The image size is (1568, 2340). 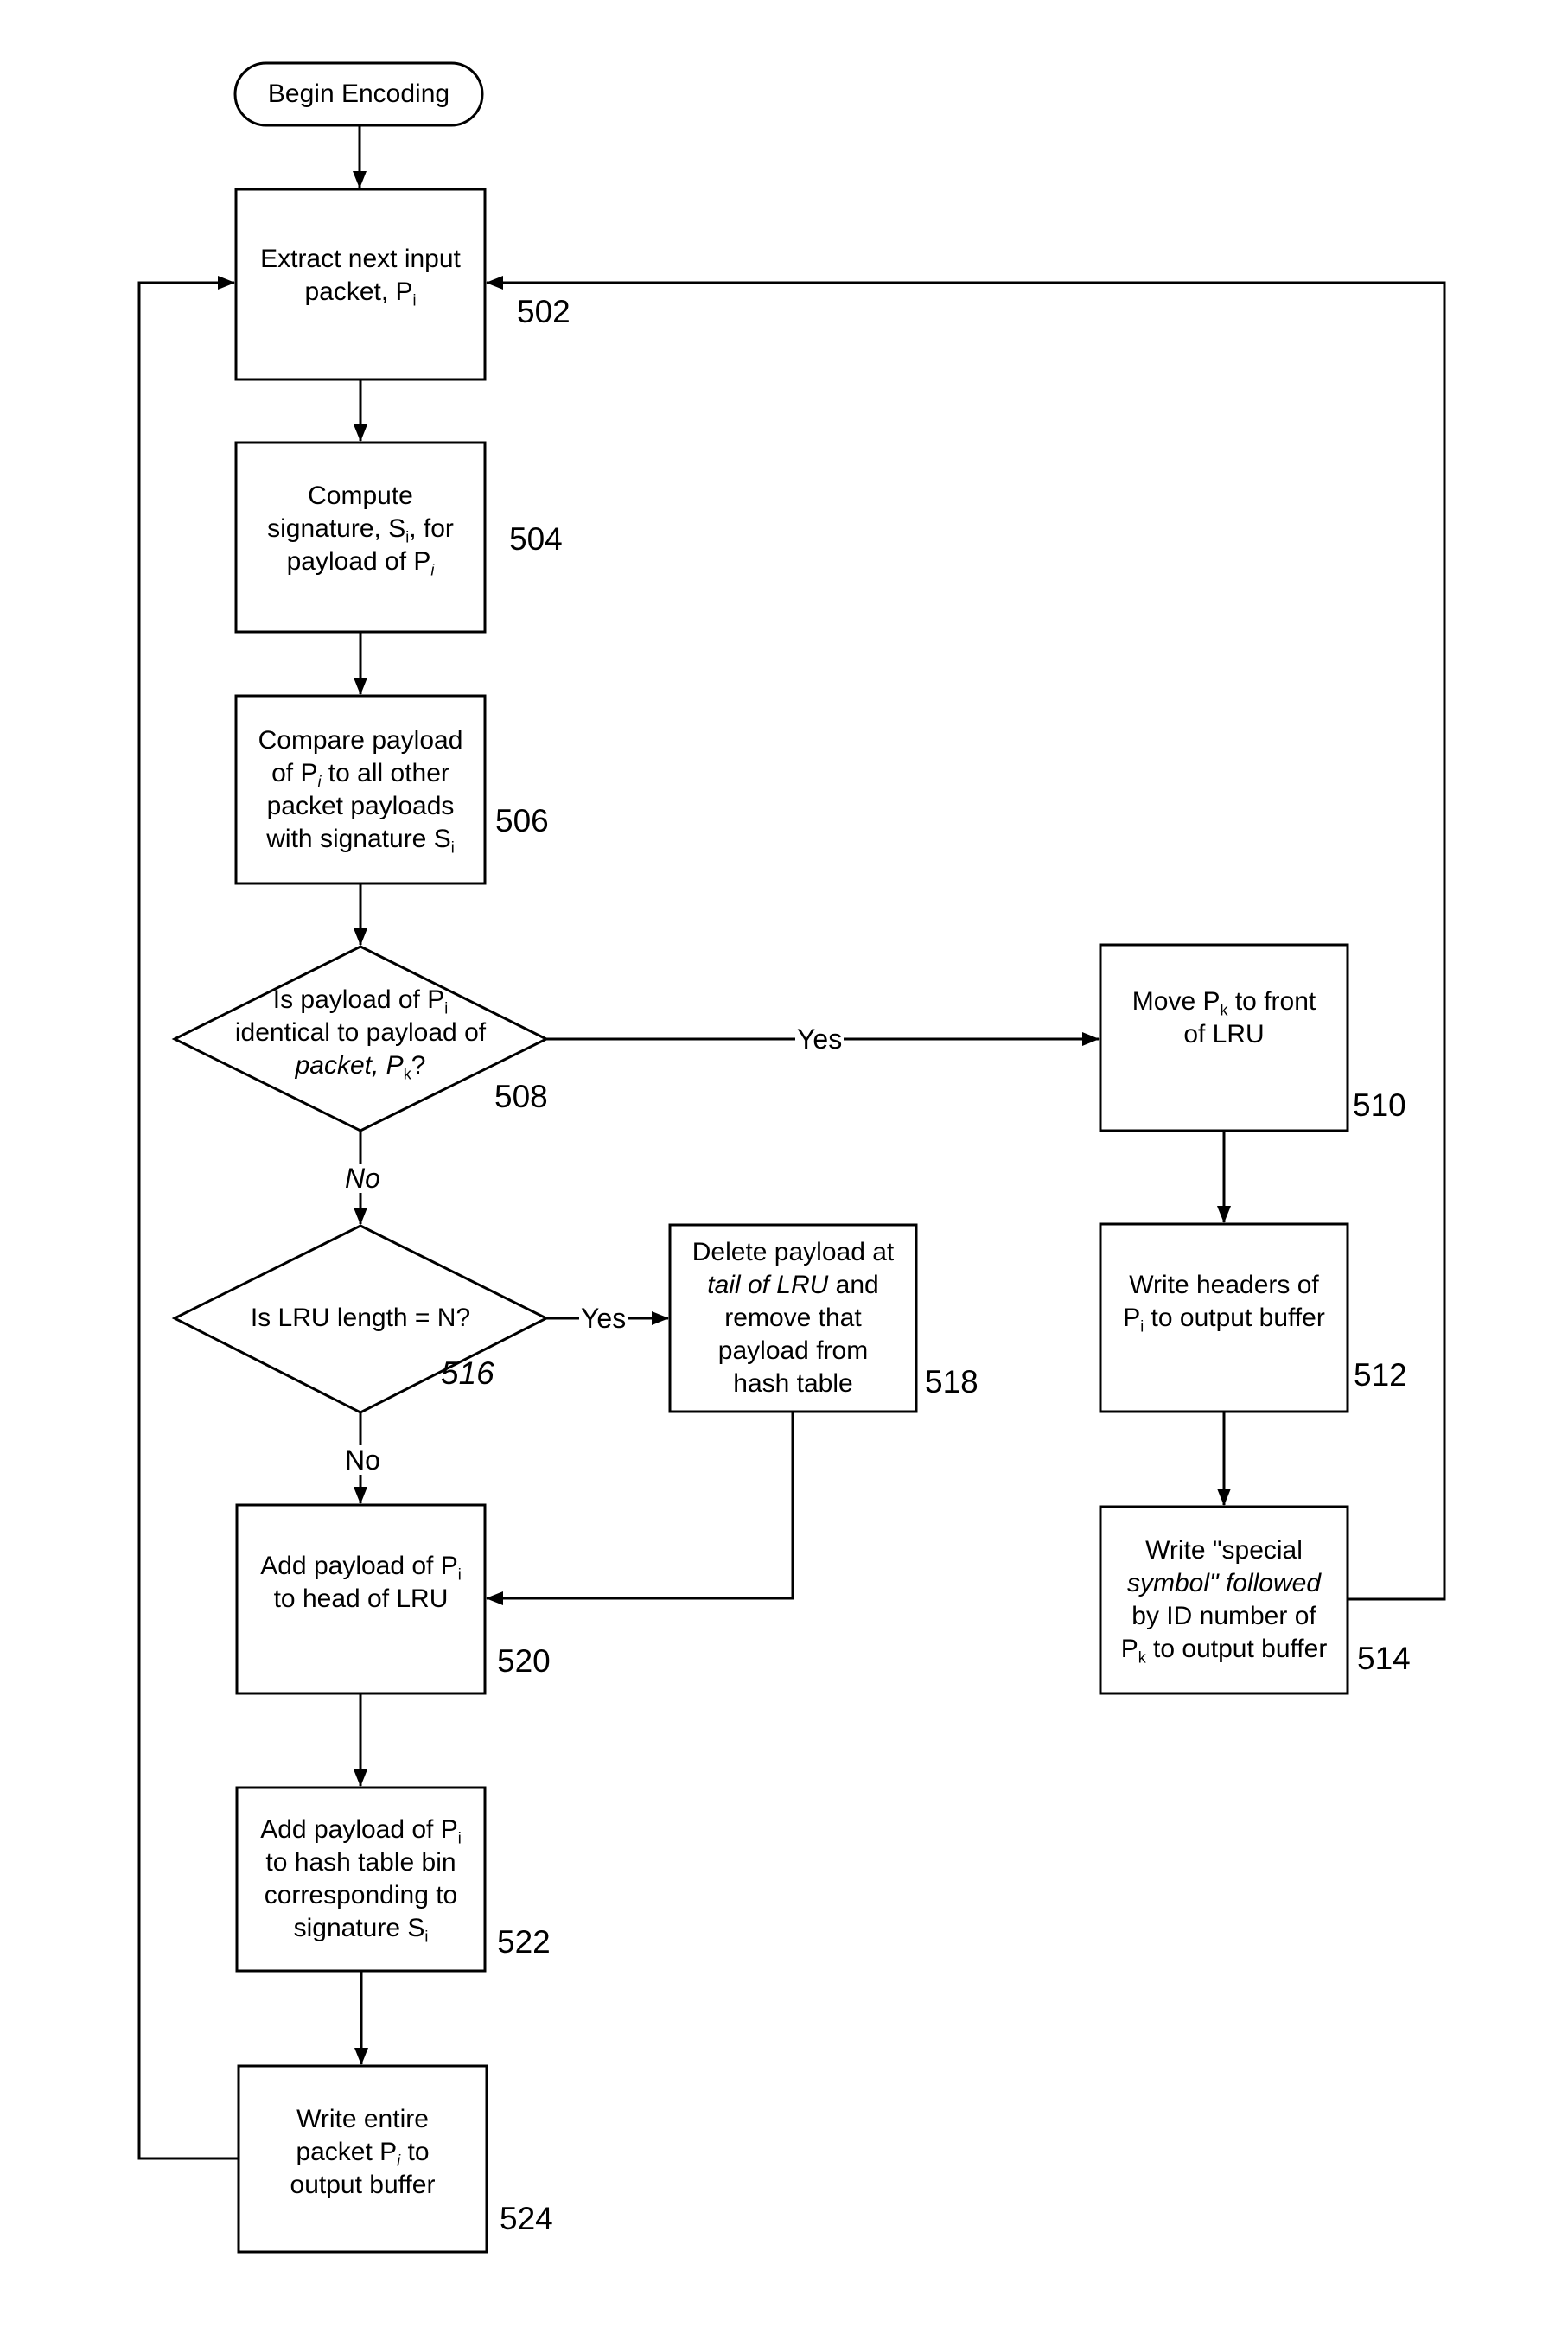 What do you see at coordinates (359, 561) in the screenshot?
I see `text-run: payload of P` at bounding box center [359, 561].